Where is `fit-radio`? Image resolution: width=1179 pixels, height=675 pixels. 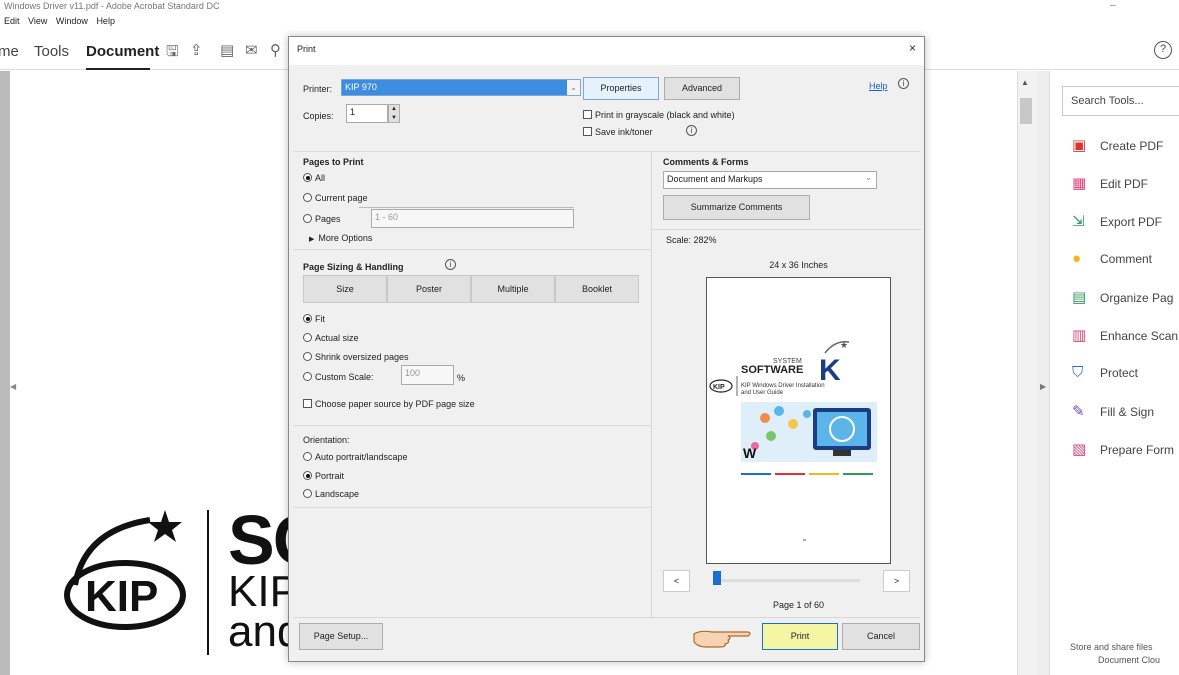
fit-radio is located at coordinates (307, 318).